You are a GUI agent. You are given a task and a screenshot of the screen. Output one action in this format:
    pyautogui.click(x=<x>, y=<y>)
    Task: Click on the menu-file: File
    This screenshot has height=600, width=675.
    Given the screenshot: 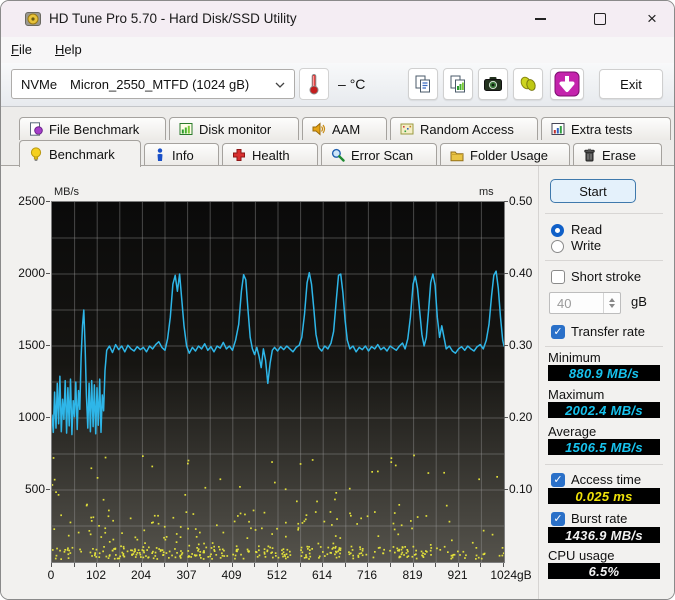 What is the action you would take?
    pyautogui.click(x=21, y=49)
    